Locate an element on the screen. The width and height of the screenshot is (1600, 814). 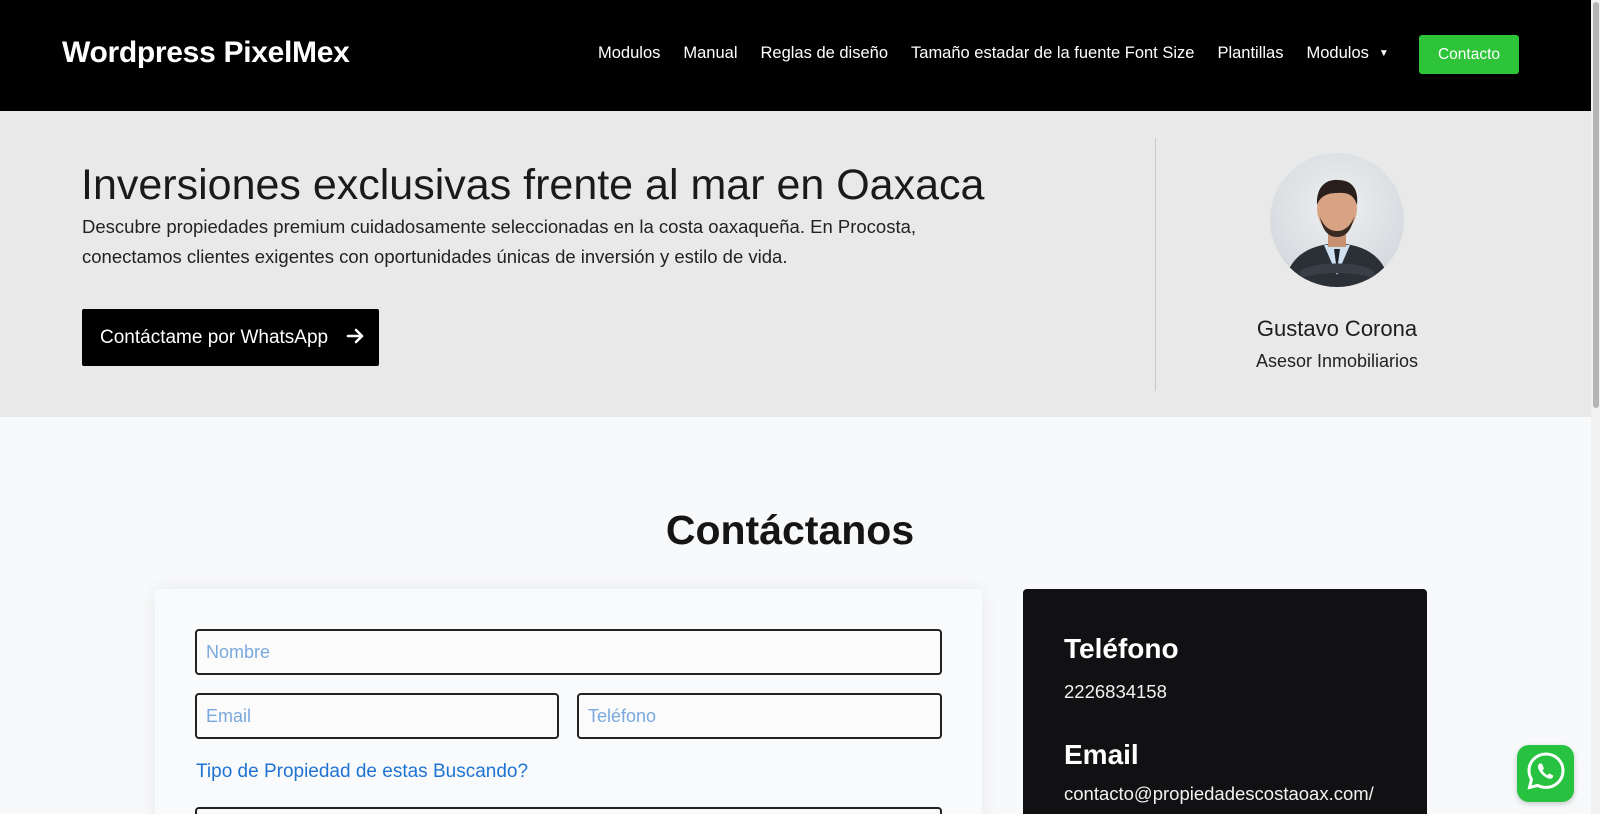
contact-button: Contacto is located at coordinates (1469, 54).